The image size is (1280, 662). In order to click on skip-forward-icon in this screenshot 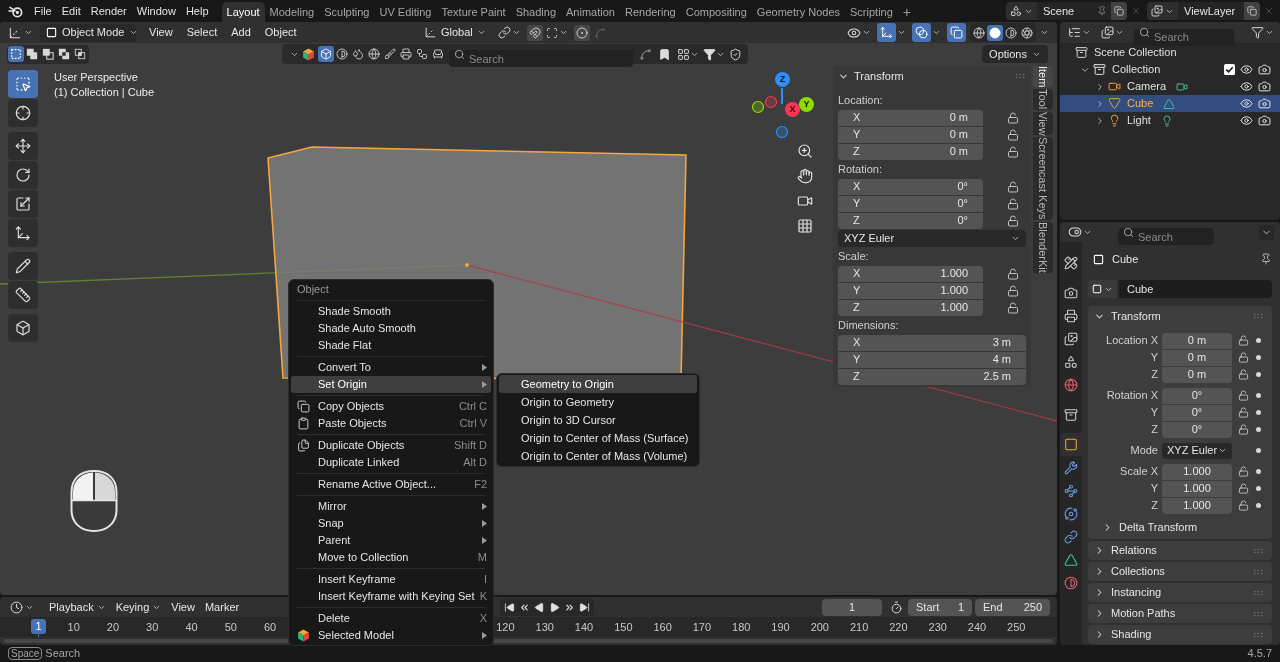, I will do `click(584, 607)`.